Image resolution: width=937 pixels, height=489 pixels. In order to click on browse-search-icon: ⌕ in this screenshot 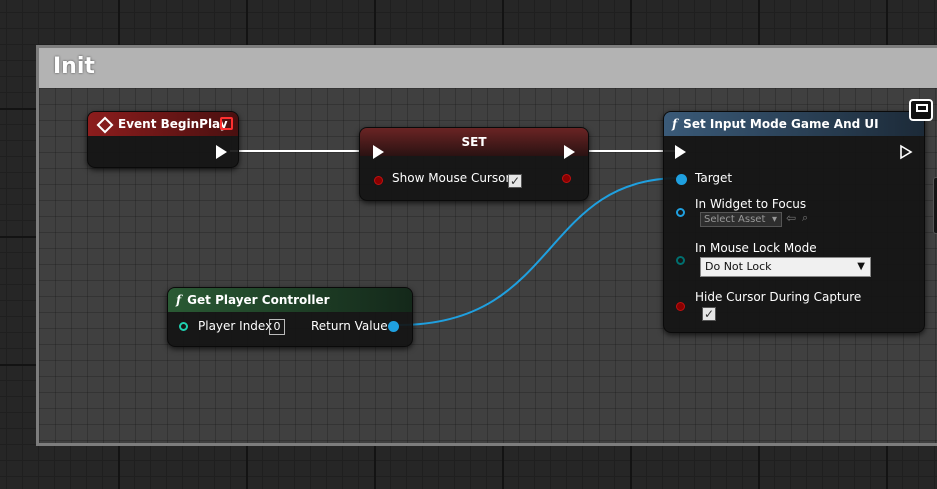, I will do `click(805, 218)`.